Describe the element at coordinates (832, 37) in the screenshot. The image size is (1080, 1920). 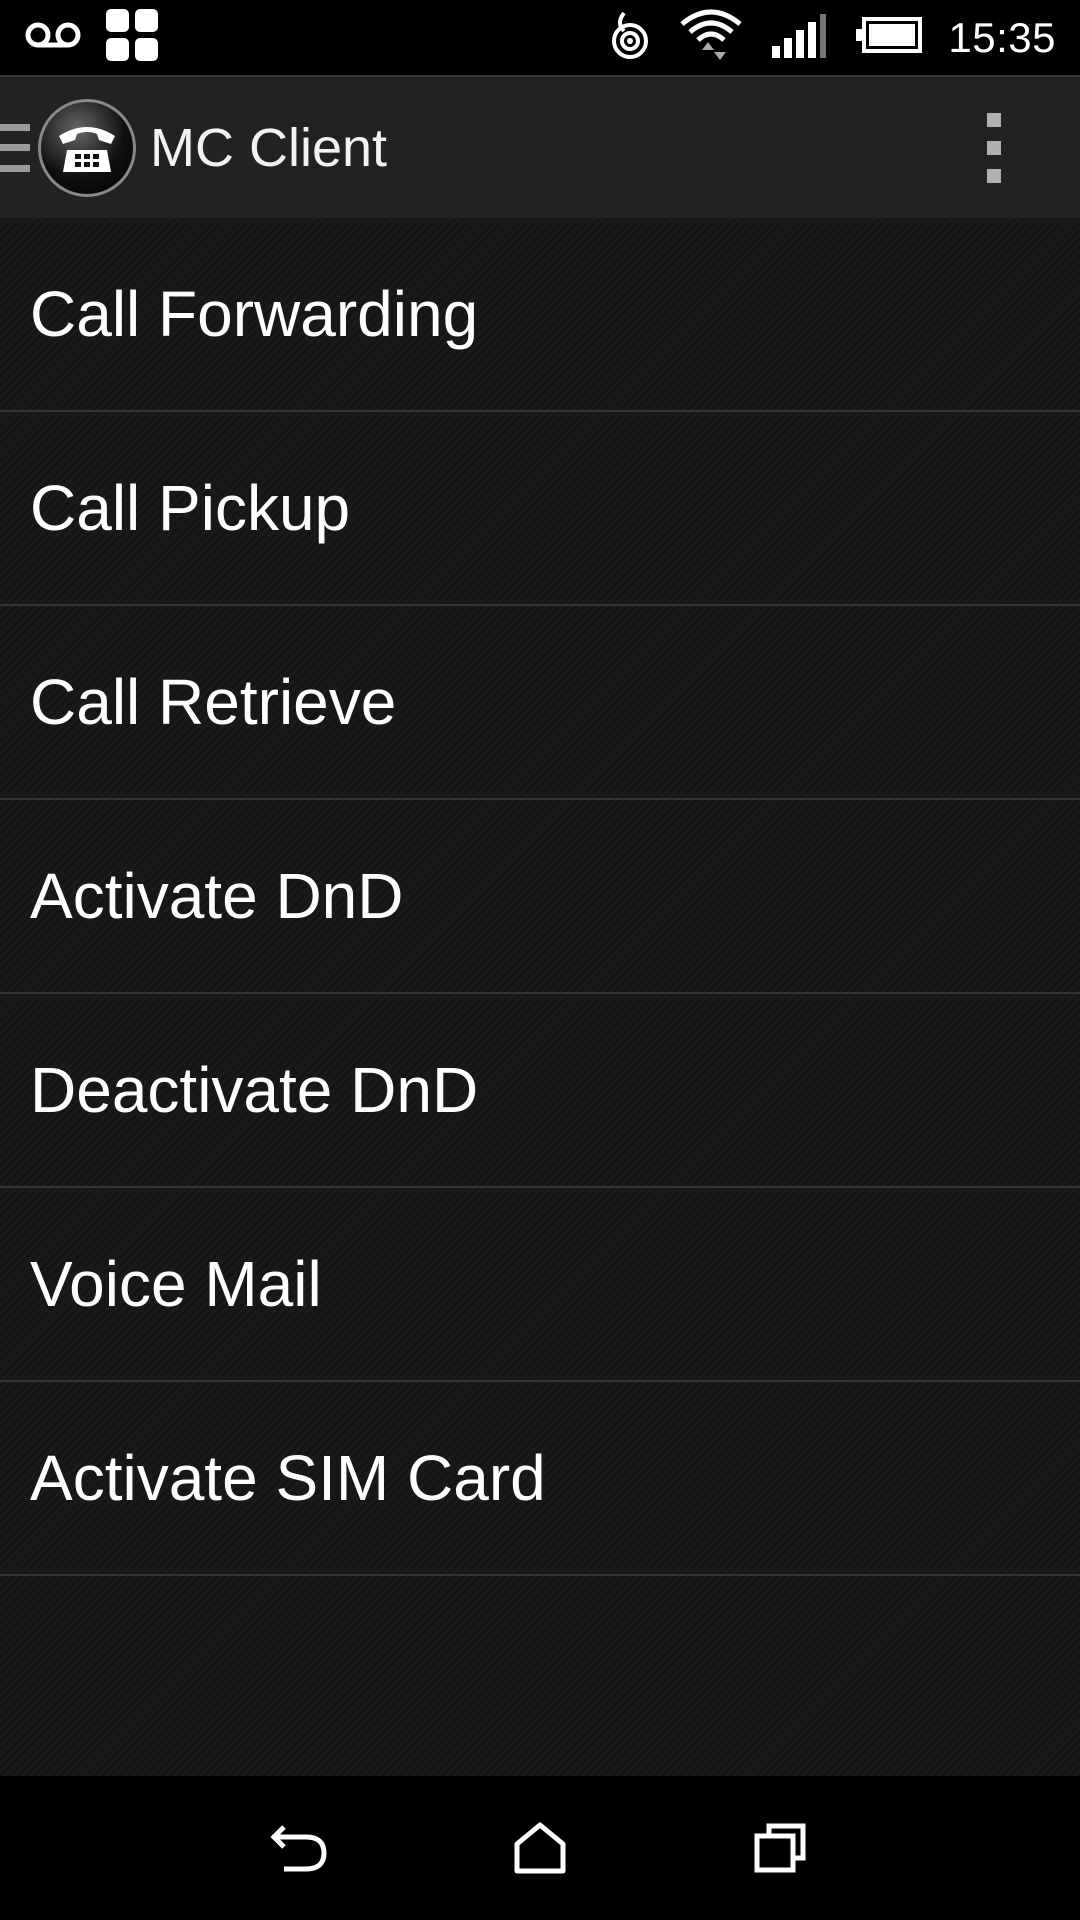
I see `status-right-icons: 15:35` at that location.